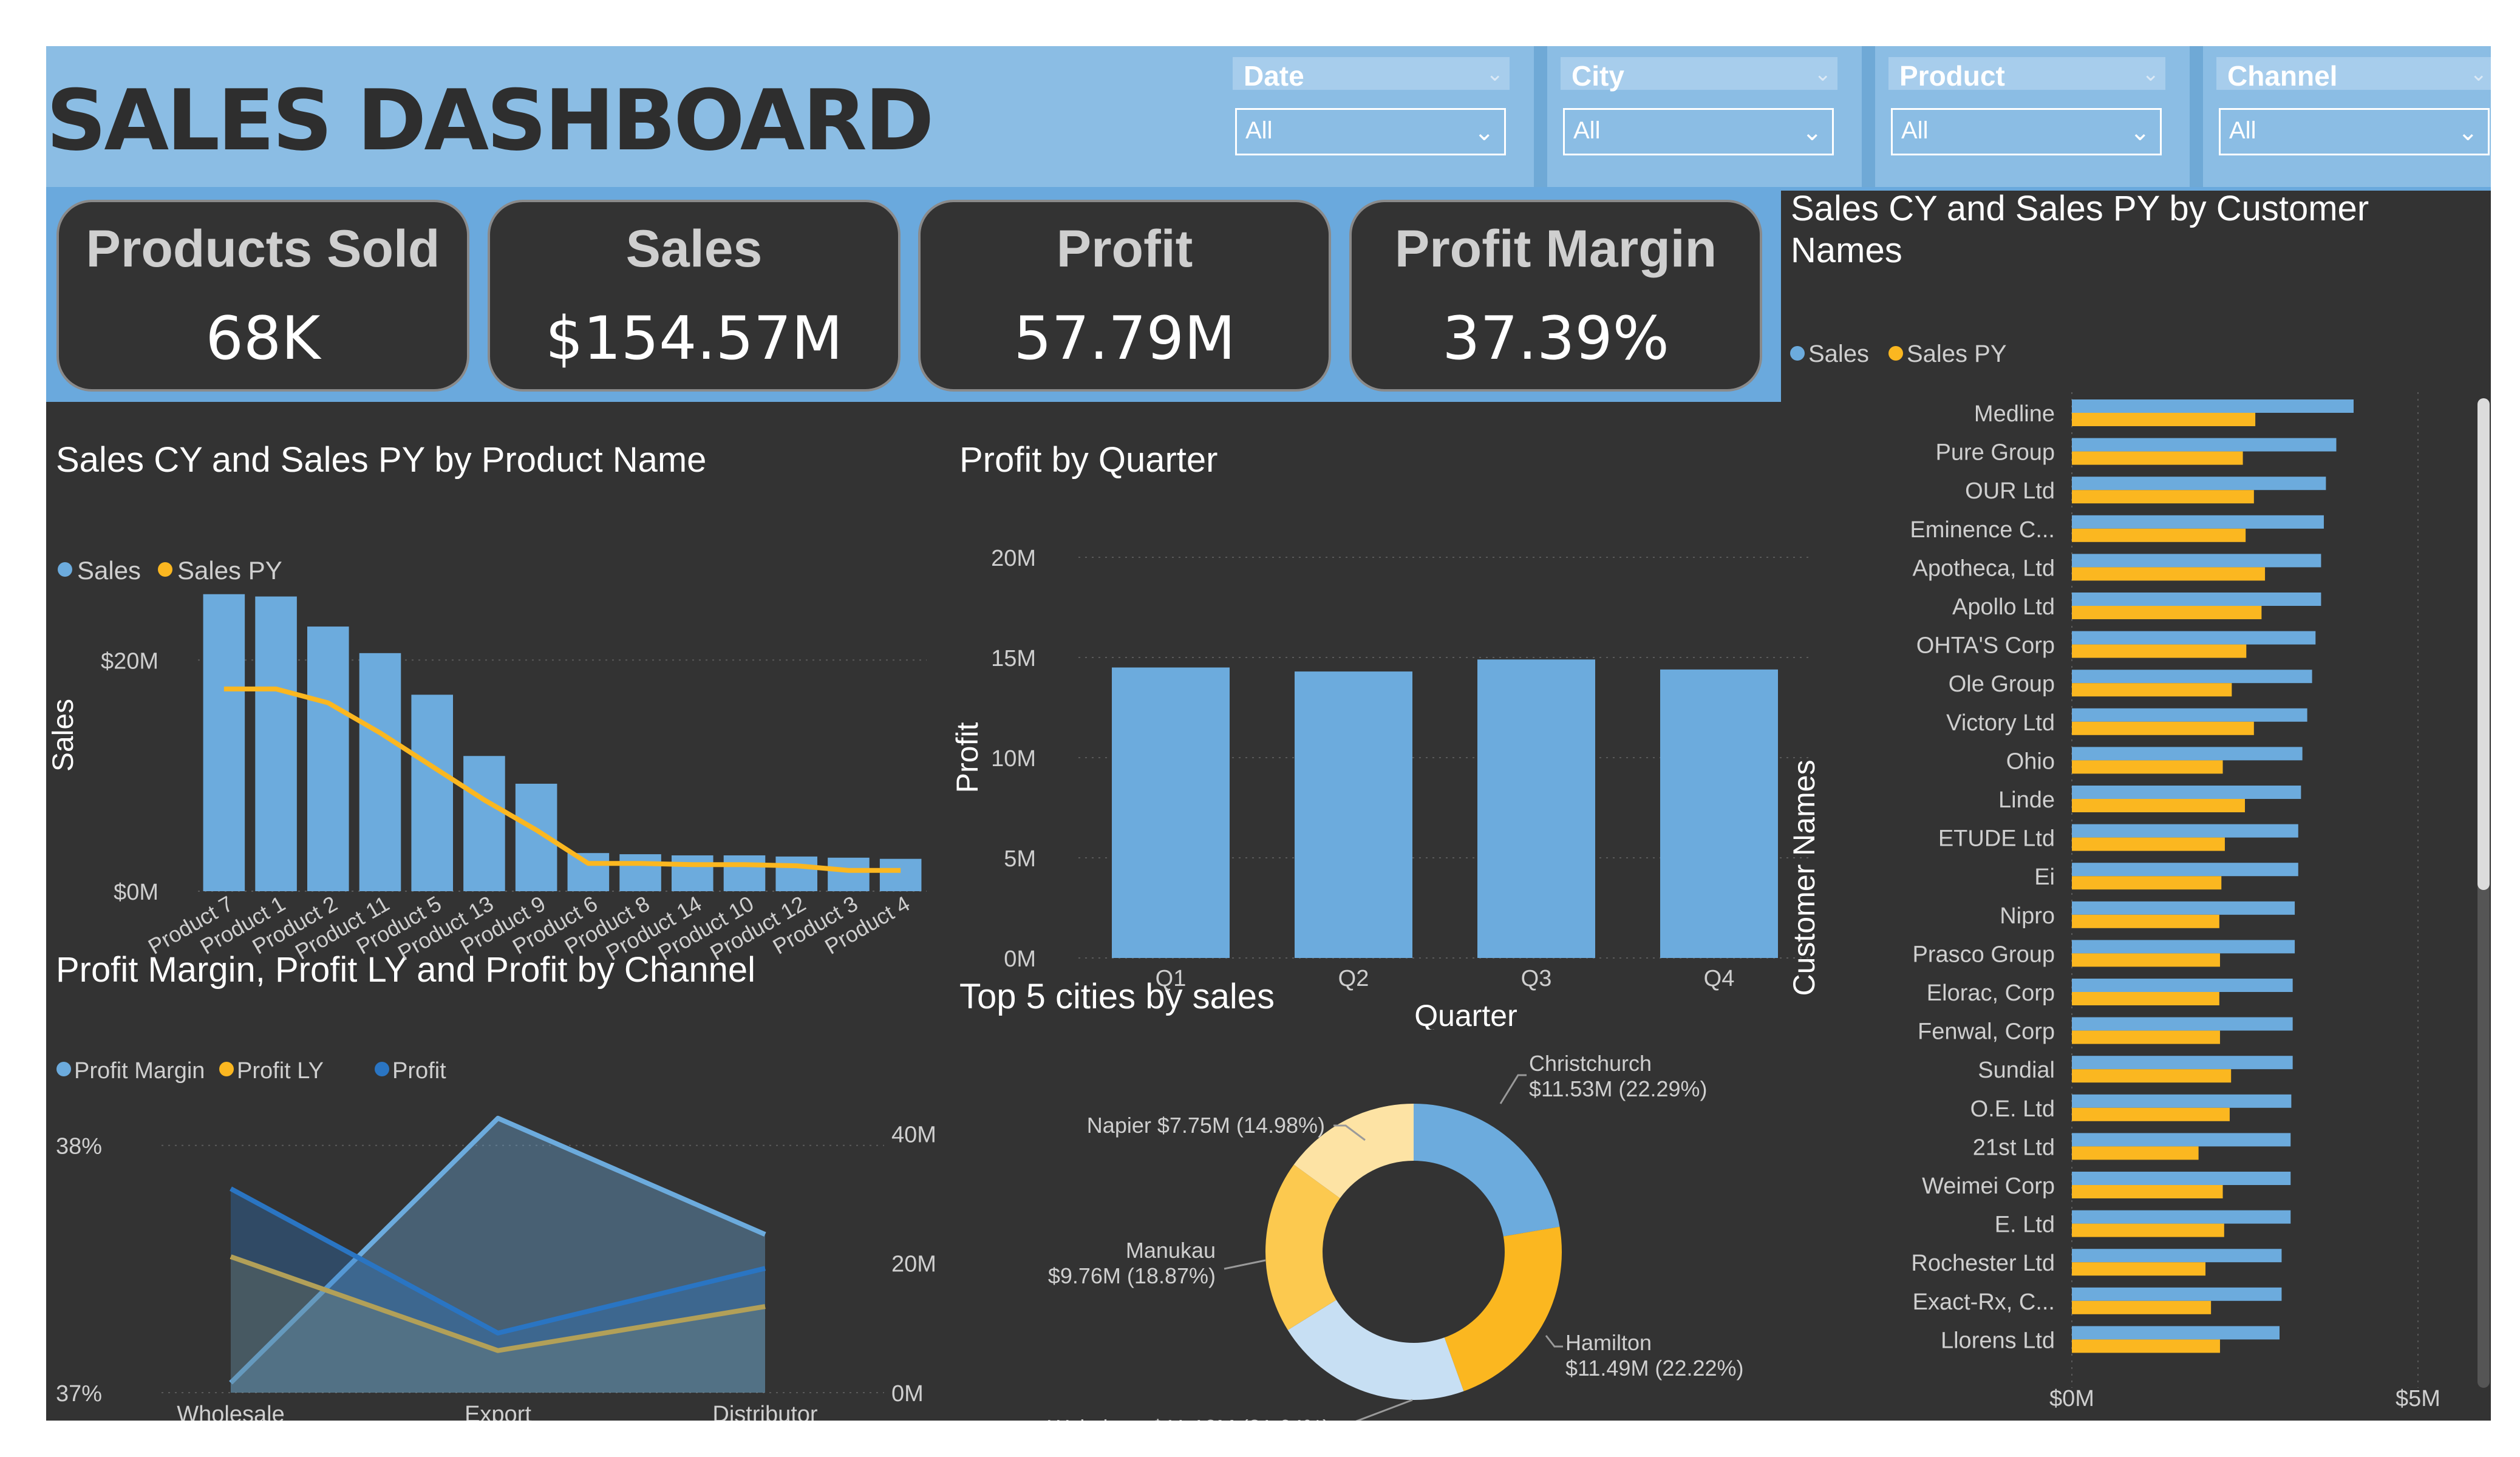  Describe the element at coordinates (1503, 1308) in the screenshot. I see `donut-slice-hamilton` at that location.